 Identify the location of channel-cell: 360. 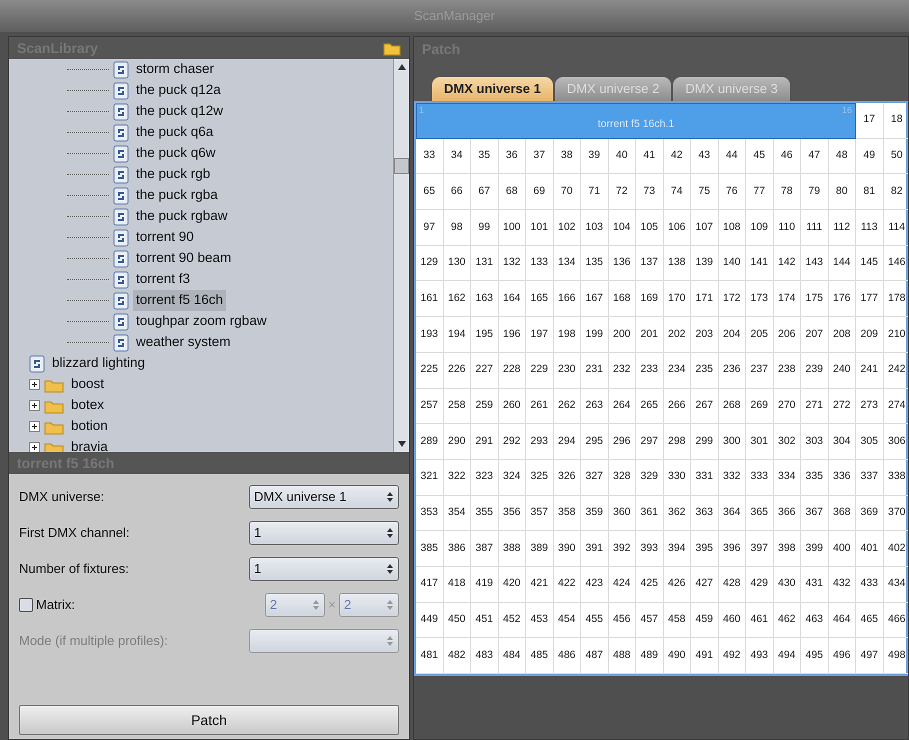
(622, 514).